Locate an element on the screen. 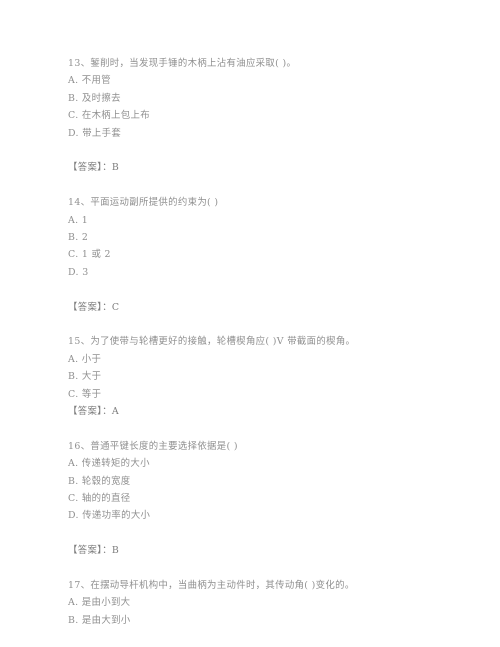 The height and width of the screenshot is (647, 500). question-option: B. 轮毂的宽度 is located at coordinates (268, 481).